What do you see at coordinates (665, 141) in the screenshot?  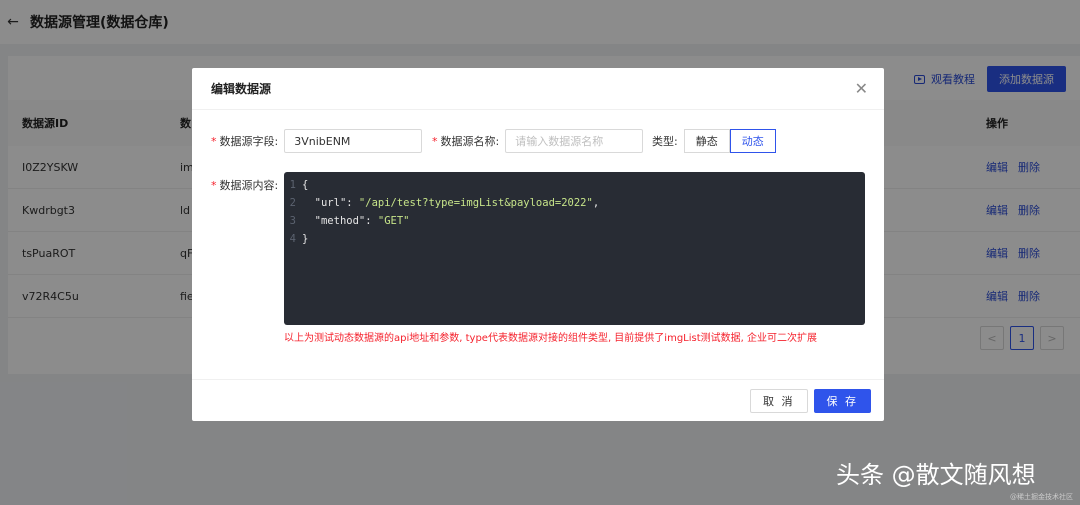 I see `type-label: 类型:` at bounding box center [665, 141].